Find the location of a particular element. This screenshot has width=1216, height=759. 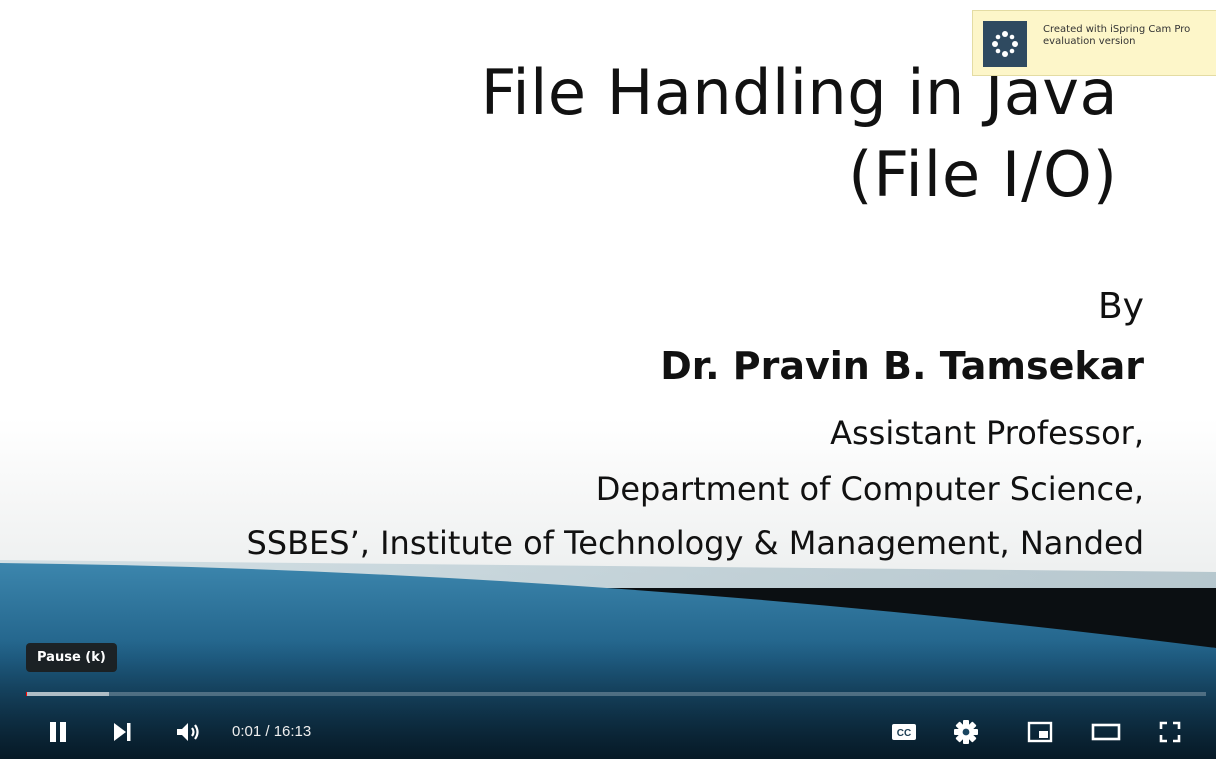

progress-bar is located at coordinates (616, 694).